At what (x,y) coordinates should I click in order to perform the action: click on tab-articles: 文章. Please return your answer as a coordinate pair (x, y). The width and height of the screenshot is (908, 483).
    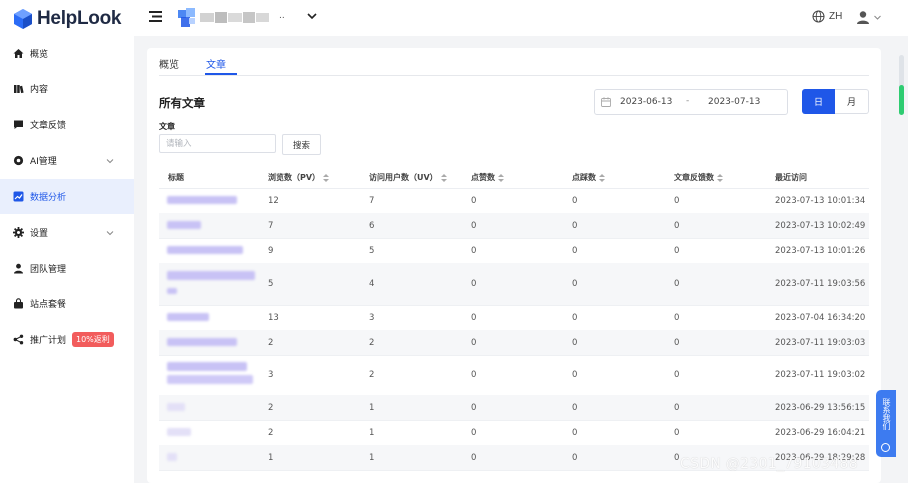
    Looking at the image, I should click on (216, 63).